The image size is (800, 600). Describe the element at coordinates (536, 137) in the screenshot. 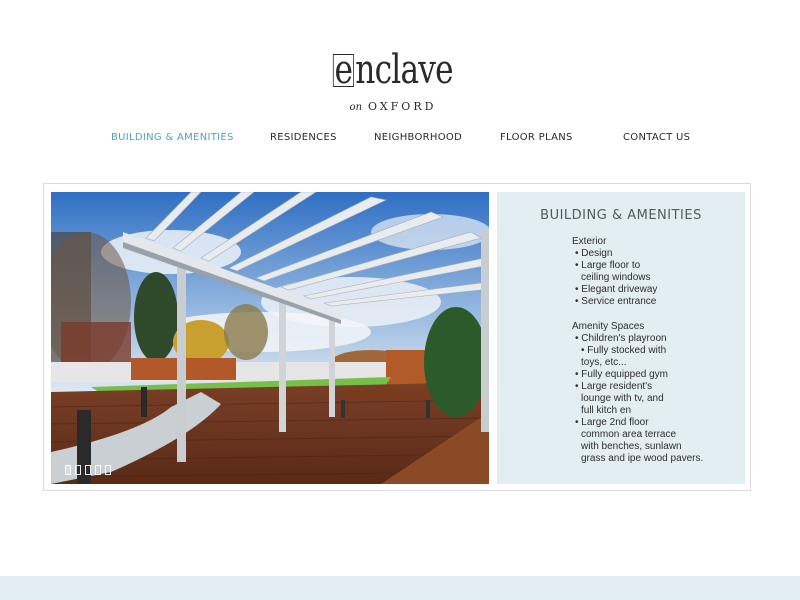

I see `nav-floor-plans: FLOOR PLANS` at that location.